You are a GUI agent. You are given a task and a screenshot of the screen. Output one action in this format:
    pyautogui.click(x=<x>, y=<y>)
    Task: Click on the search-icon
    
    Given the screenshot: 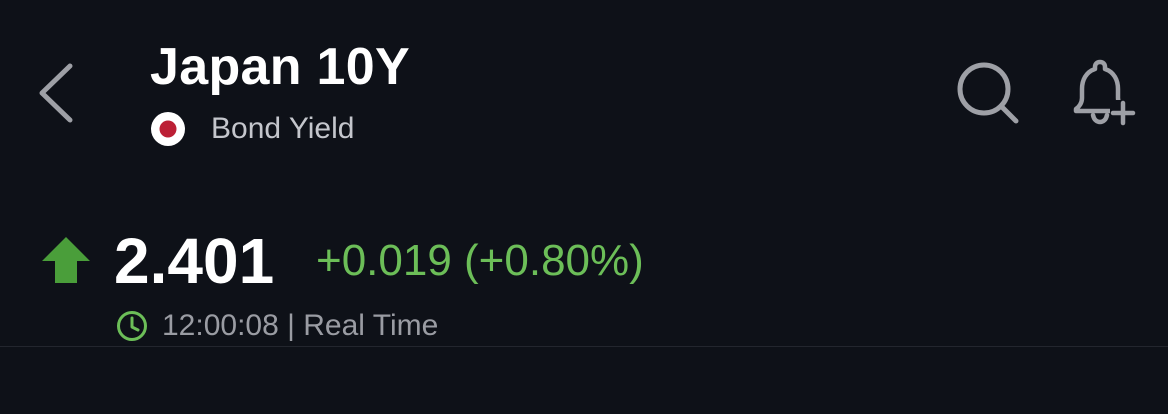 What is the action you would take?
    pyautogui.click(x=988, y=93)
    